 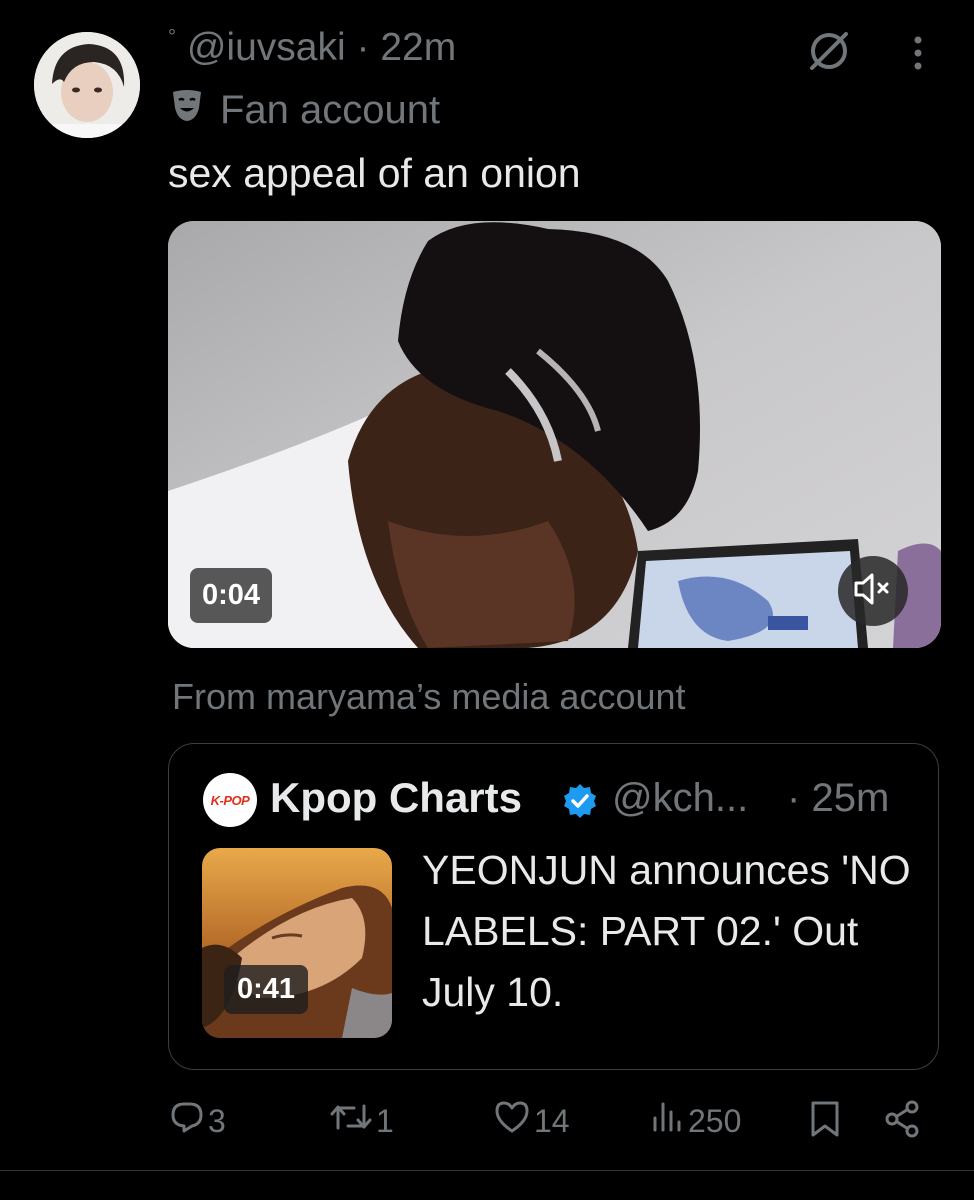 I want to click on post-divider, so click(x=487, y=1170).